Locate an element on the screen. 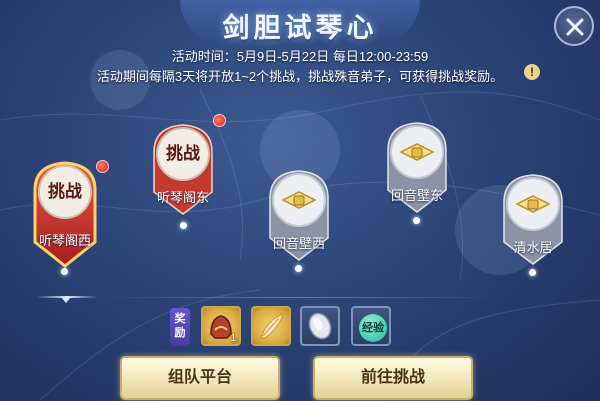 The width and height of the screenshot is (600, 401). exp-icon: 经验 is located at coordinates (373, 328).